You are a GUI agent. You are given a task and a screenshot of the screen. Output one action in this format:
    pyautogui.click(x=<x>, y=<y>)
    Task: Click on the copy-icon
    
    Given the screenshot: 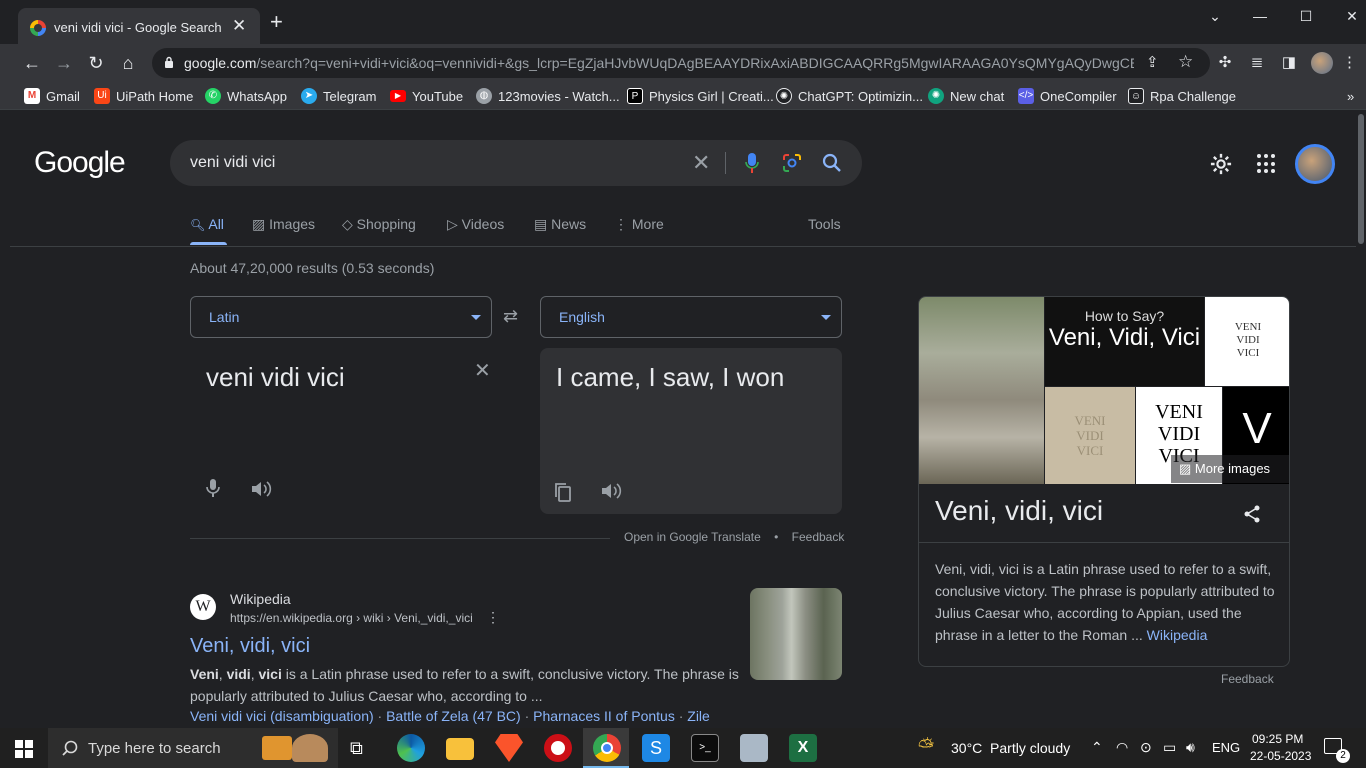 What is the action you would take?
    pyautogui.click(x=563, y=492)
    